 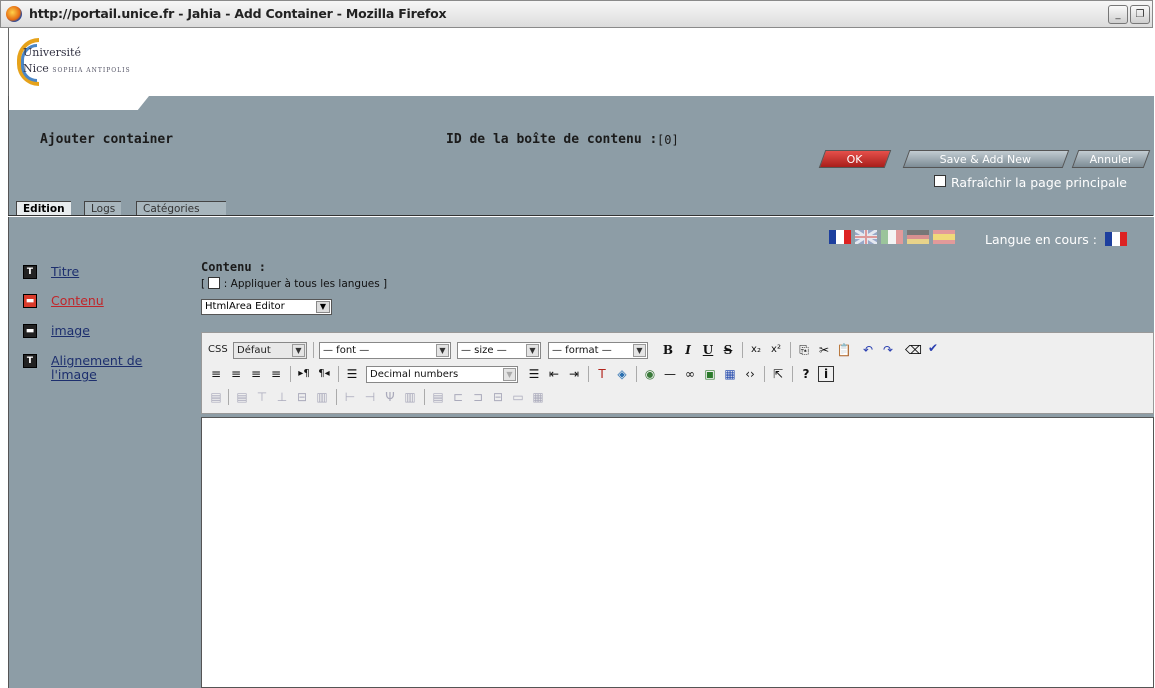 I want to click on insert-col-before-icon: ⊢, so click(x=350, y=397).